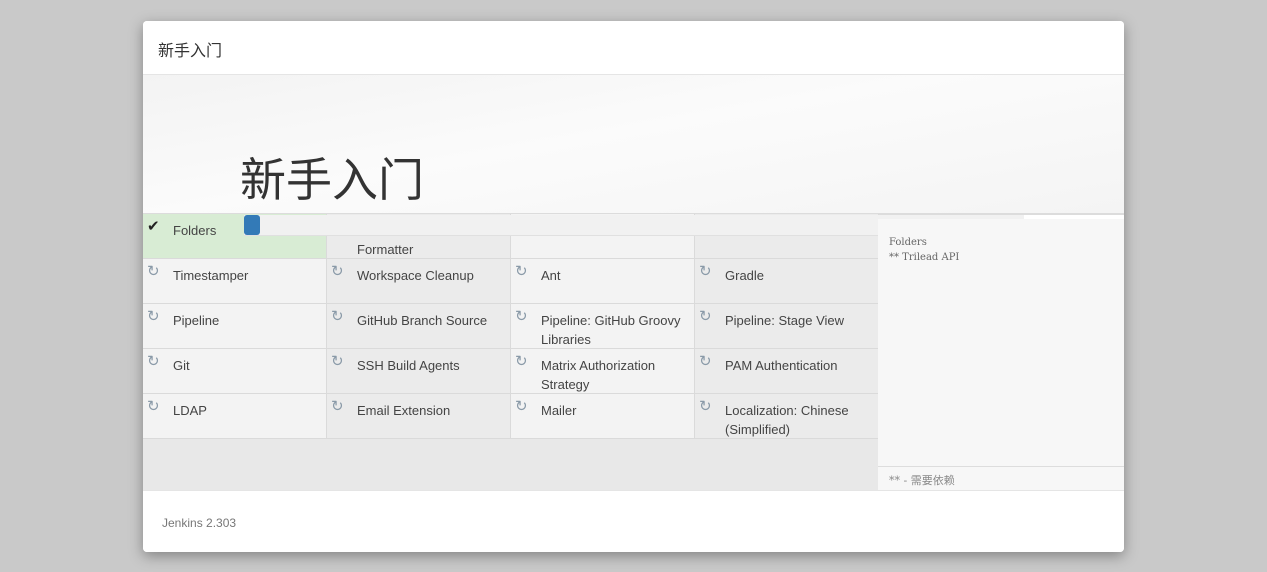  What do you see at coordinates (603, 281) in the screenshot?
I see `plugin-tile: ↻ Ant` at bounding box center [603, 281].